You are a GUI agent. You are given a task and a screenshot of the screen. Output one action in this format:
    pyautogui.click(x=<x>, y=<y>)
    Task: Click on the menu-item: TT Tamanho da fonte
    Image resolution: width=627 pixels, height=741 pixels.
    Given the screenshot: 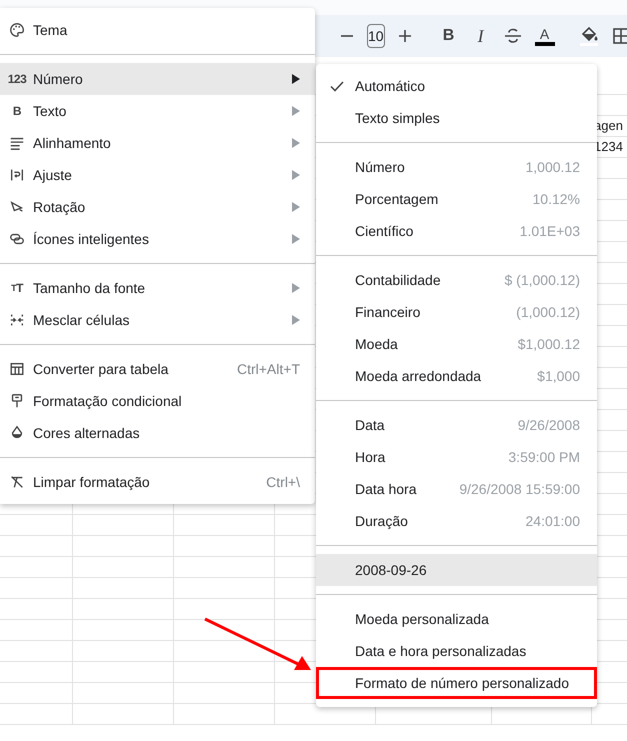 What is the action you would take?
    pyautogui.click(x=157, y=288)
    